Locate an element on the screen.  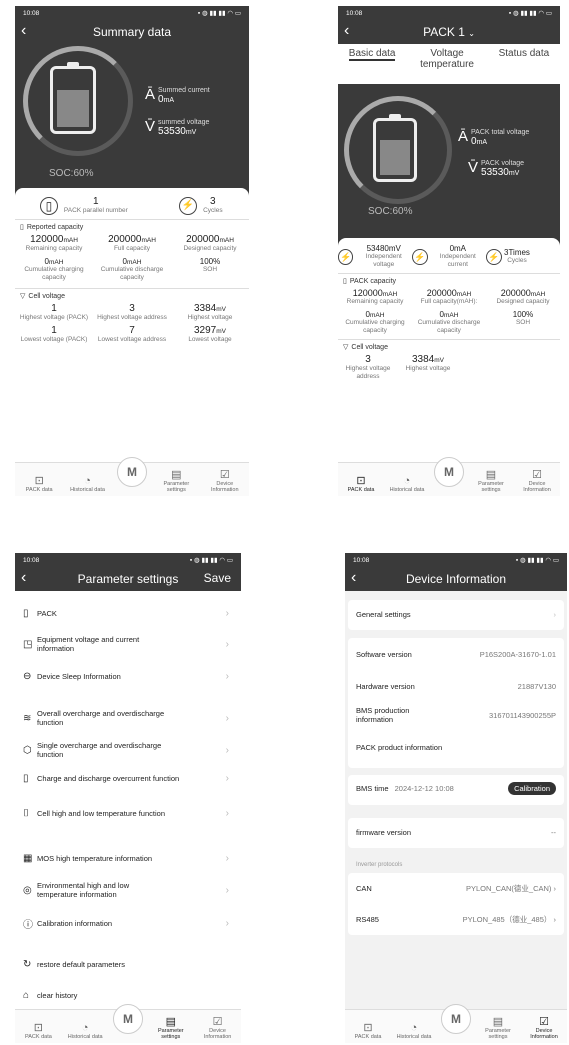
bms-production-value: 316701143900255P is located at coordinates (522, 715).